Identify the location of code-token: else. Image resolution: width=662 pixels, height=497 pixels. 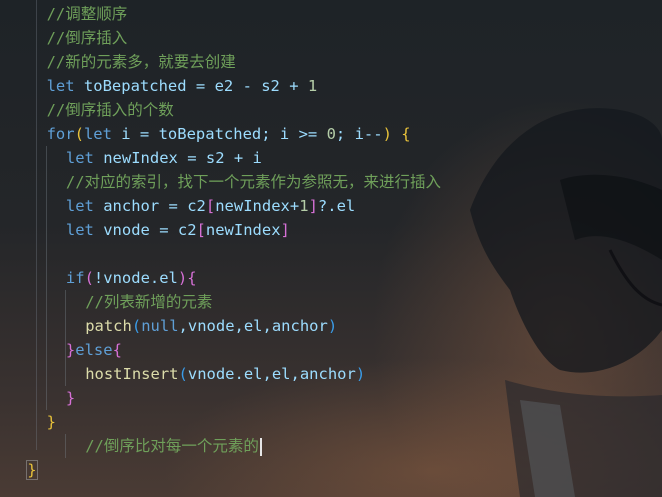
(94, 350).